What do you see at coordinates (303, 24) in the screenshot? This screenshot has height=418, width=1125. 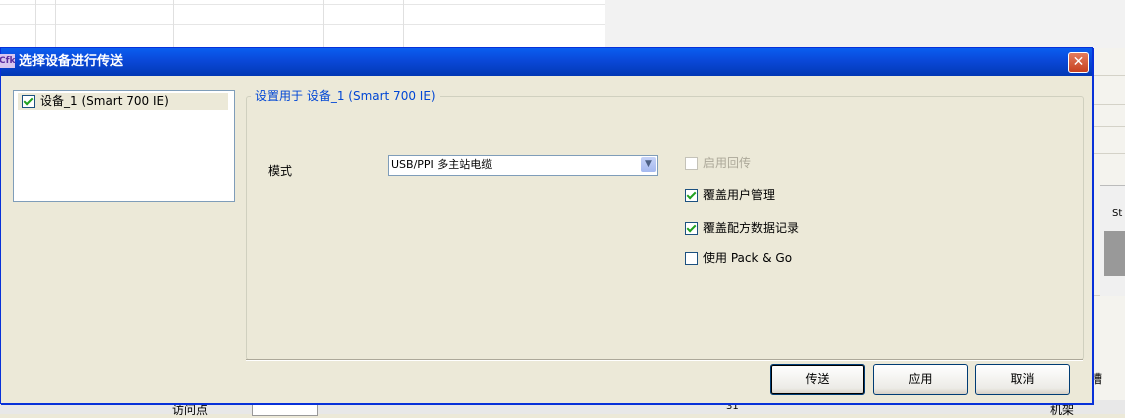 I see `background-table` at bounding box center [303, 24].